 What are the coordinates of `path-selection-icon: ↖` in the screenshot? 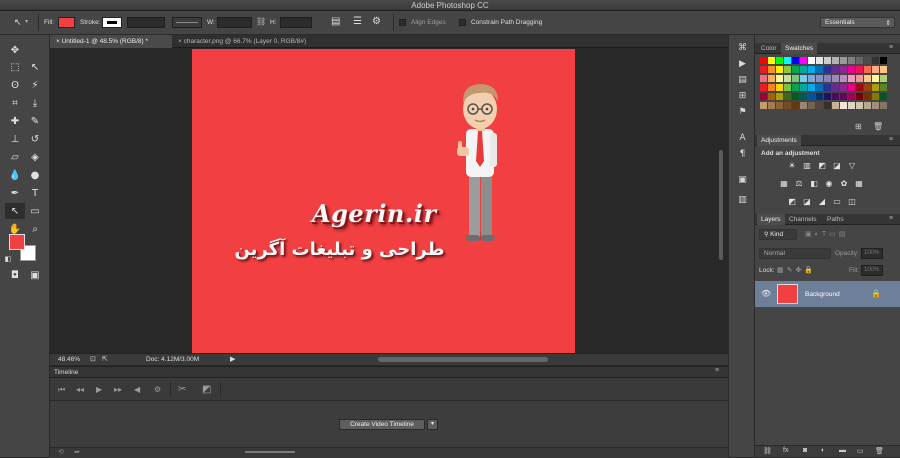 It's located at (18, 22).